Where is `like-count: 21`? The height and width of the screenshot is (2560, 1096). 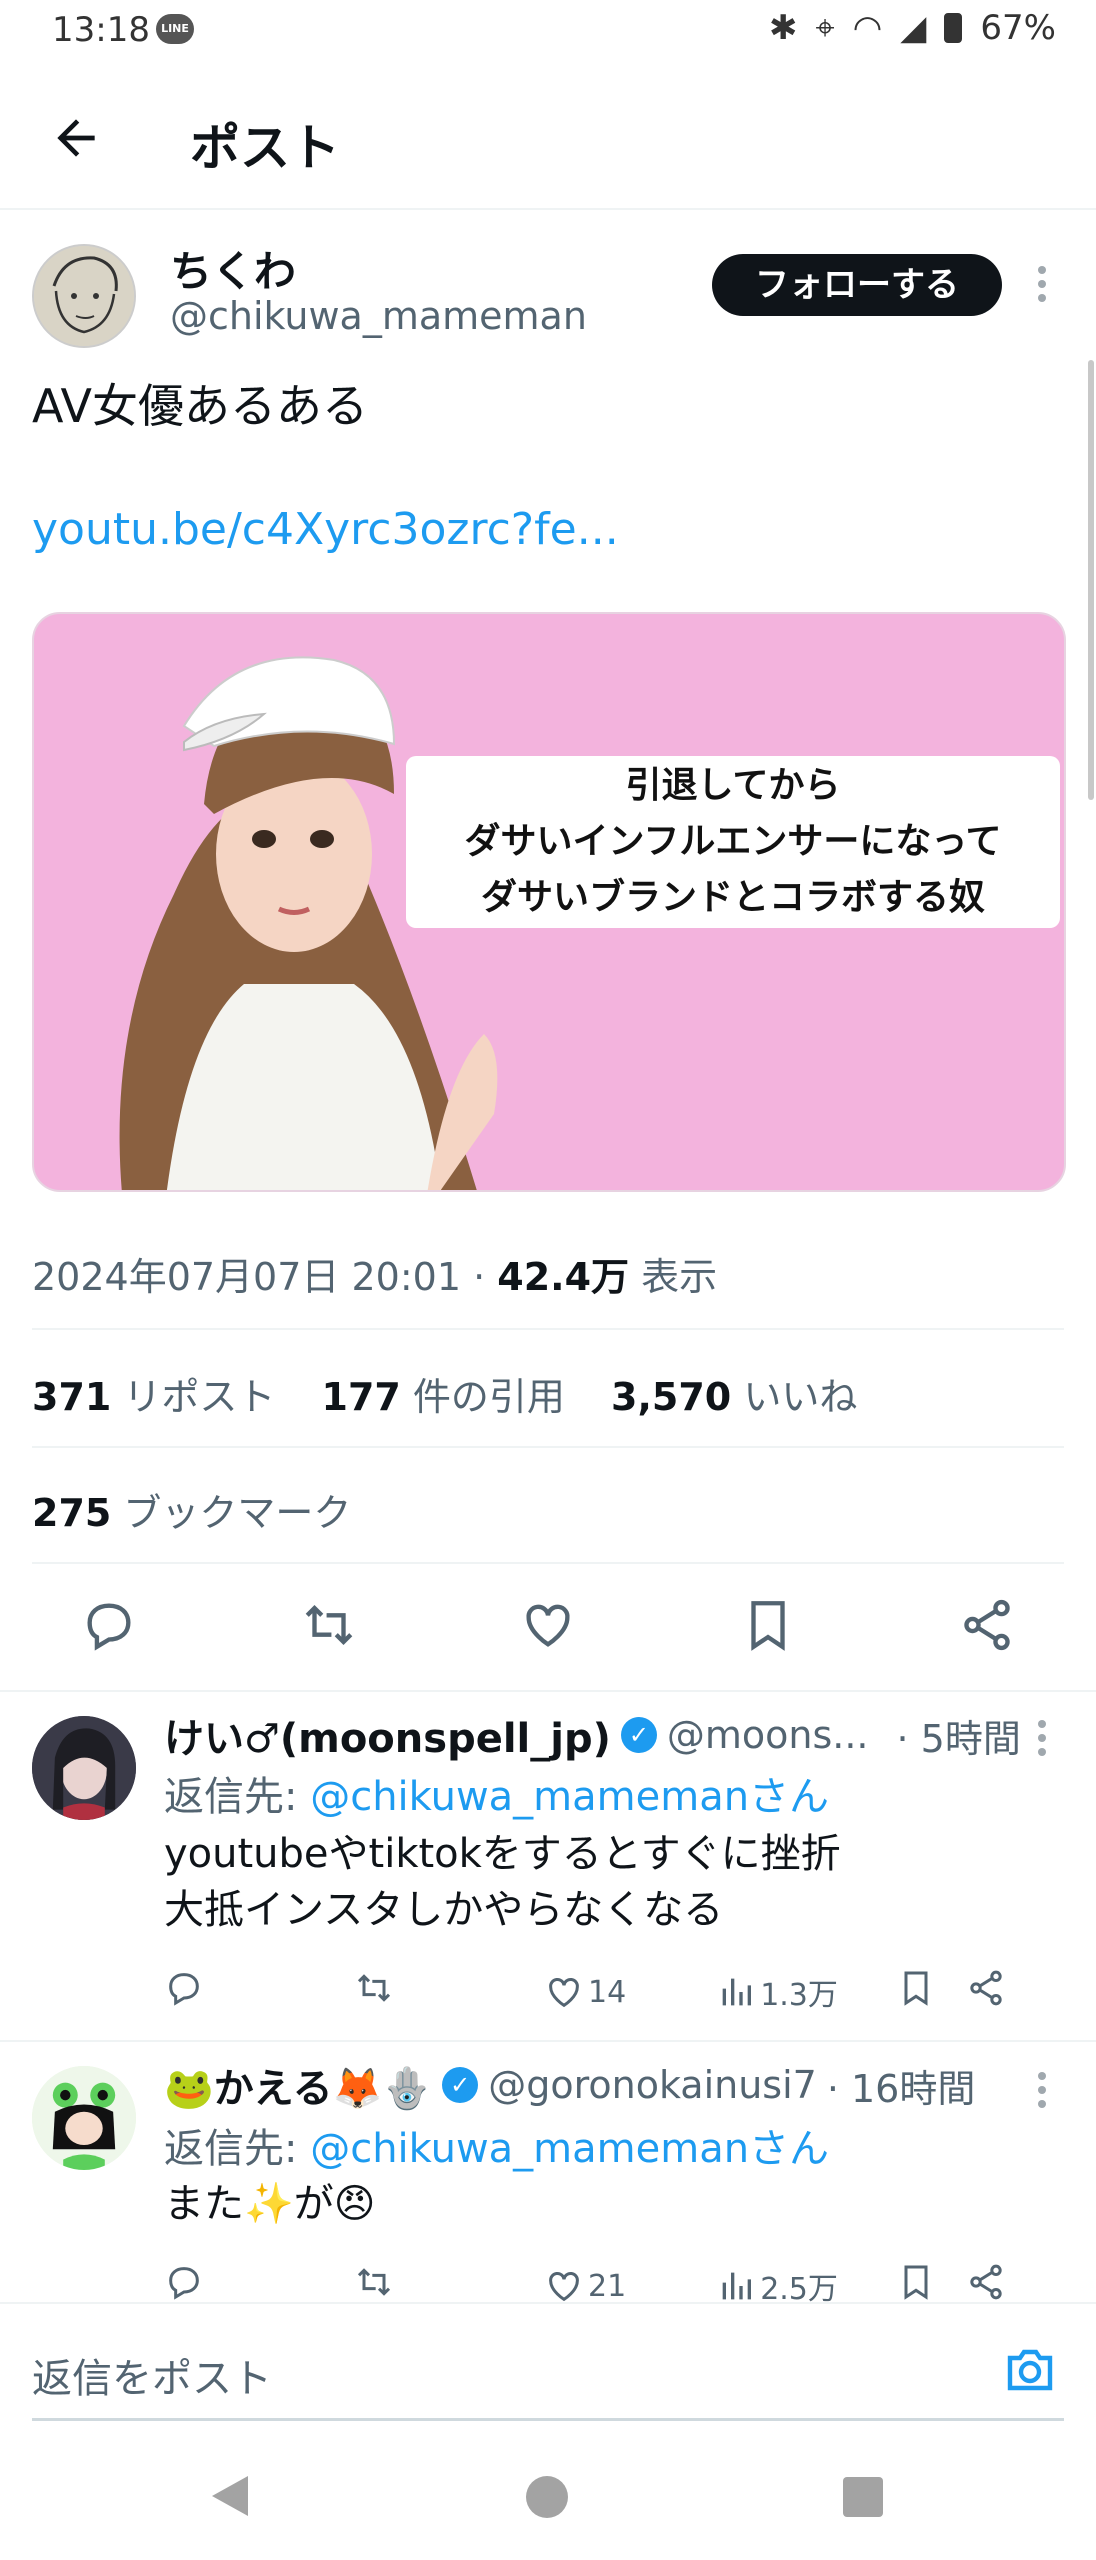 like-count: 21 is located at coordinates (607, 2286).